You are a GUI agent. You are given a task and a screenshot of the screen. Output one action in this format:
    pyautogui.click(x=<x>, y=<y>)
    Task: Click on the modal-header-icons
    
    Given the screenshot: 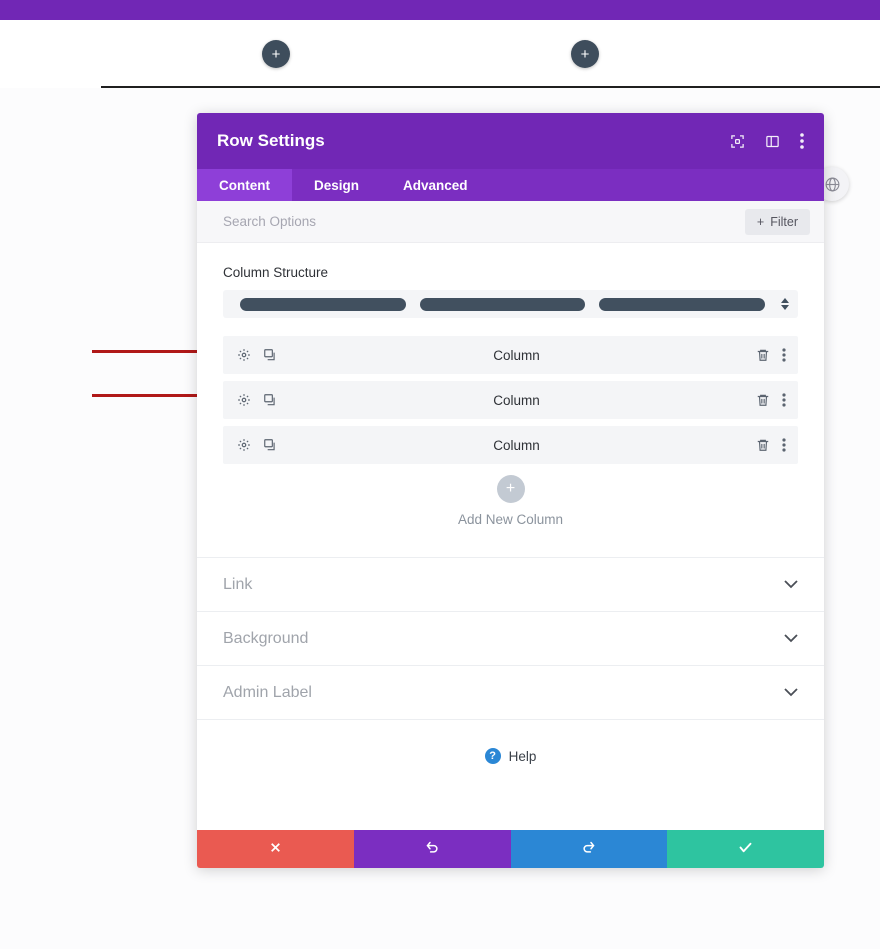 What is the action you would take?
    pyautogui.click(x=767, y=141)
    